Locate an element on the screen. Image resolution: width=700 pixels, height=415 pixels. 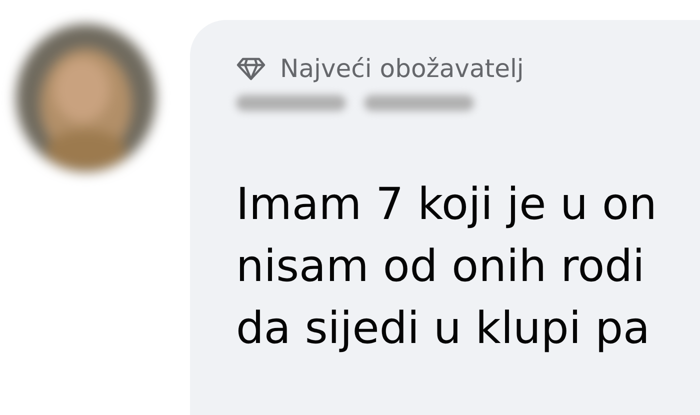
badge-label: Najveći obožavatelj is located at coordinates (402, 68).